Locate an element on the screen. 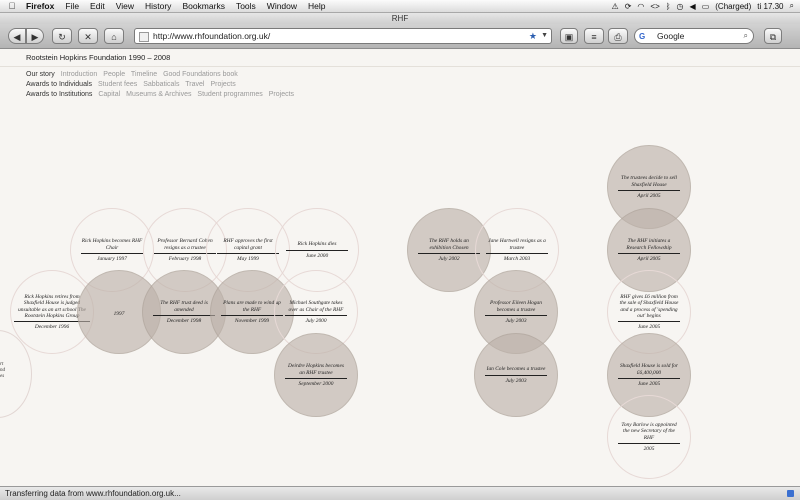  reload-button: ↻ is located at coordinates (62, 36).